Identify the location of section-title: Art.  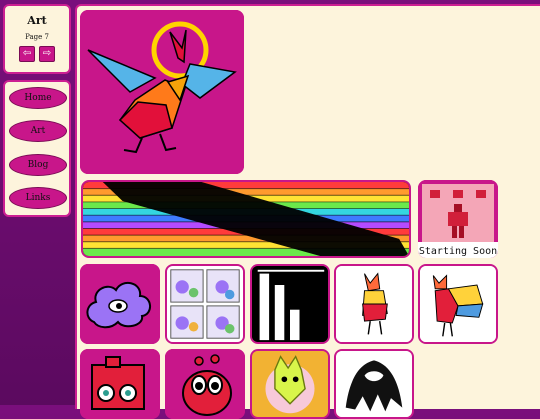
(37, 20).